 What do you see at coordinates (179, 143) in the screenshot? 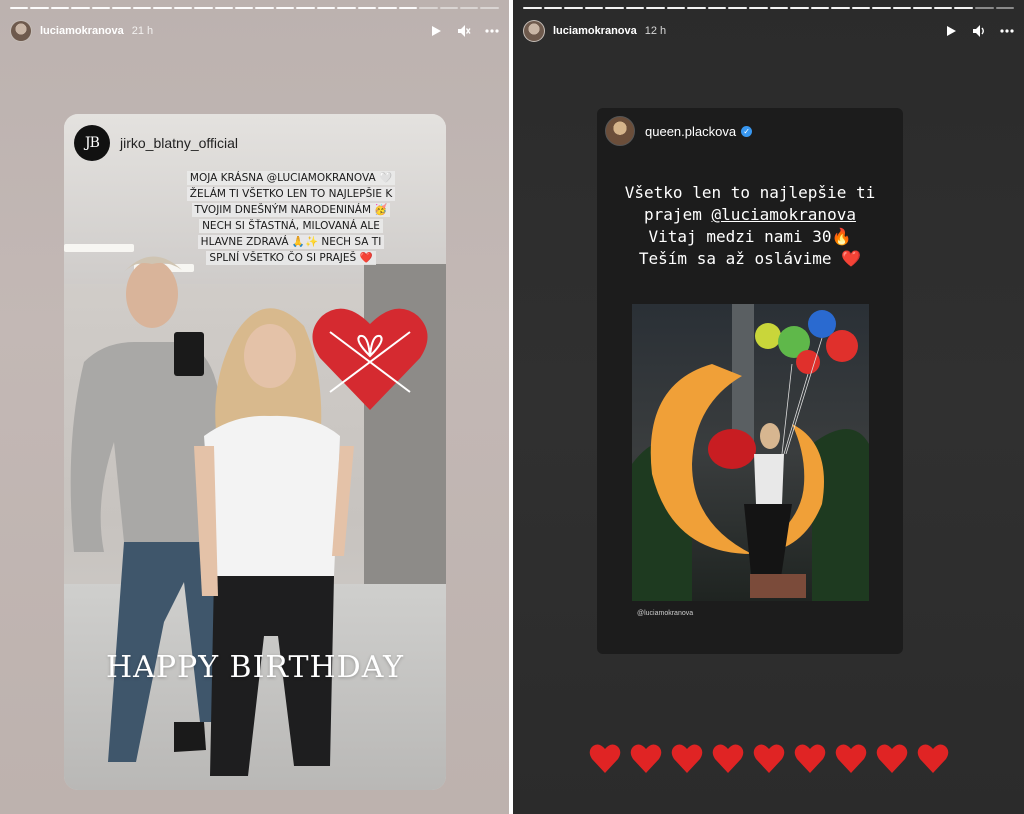
I see `card-username: jirko_blatny_official` at bounding box center [179, 143].